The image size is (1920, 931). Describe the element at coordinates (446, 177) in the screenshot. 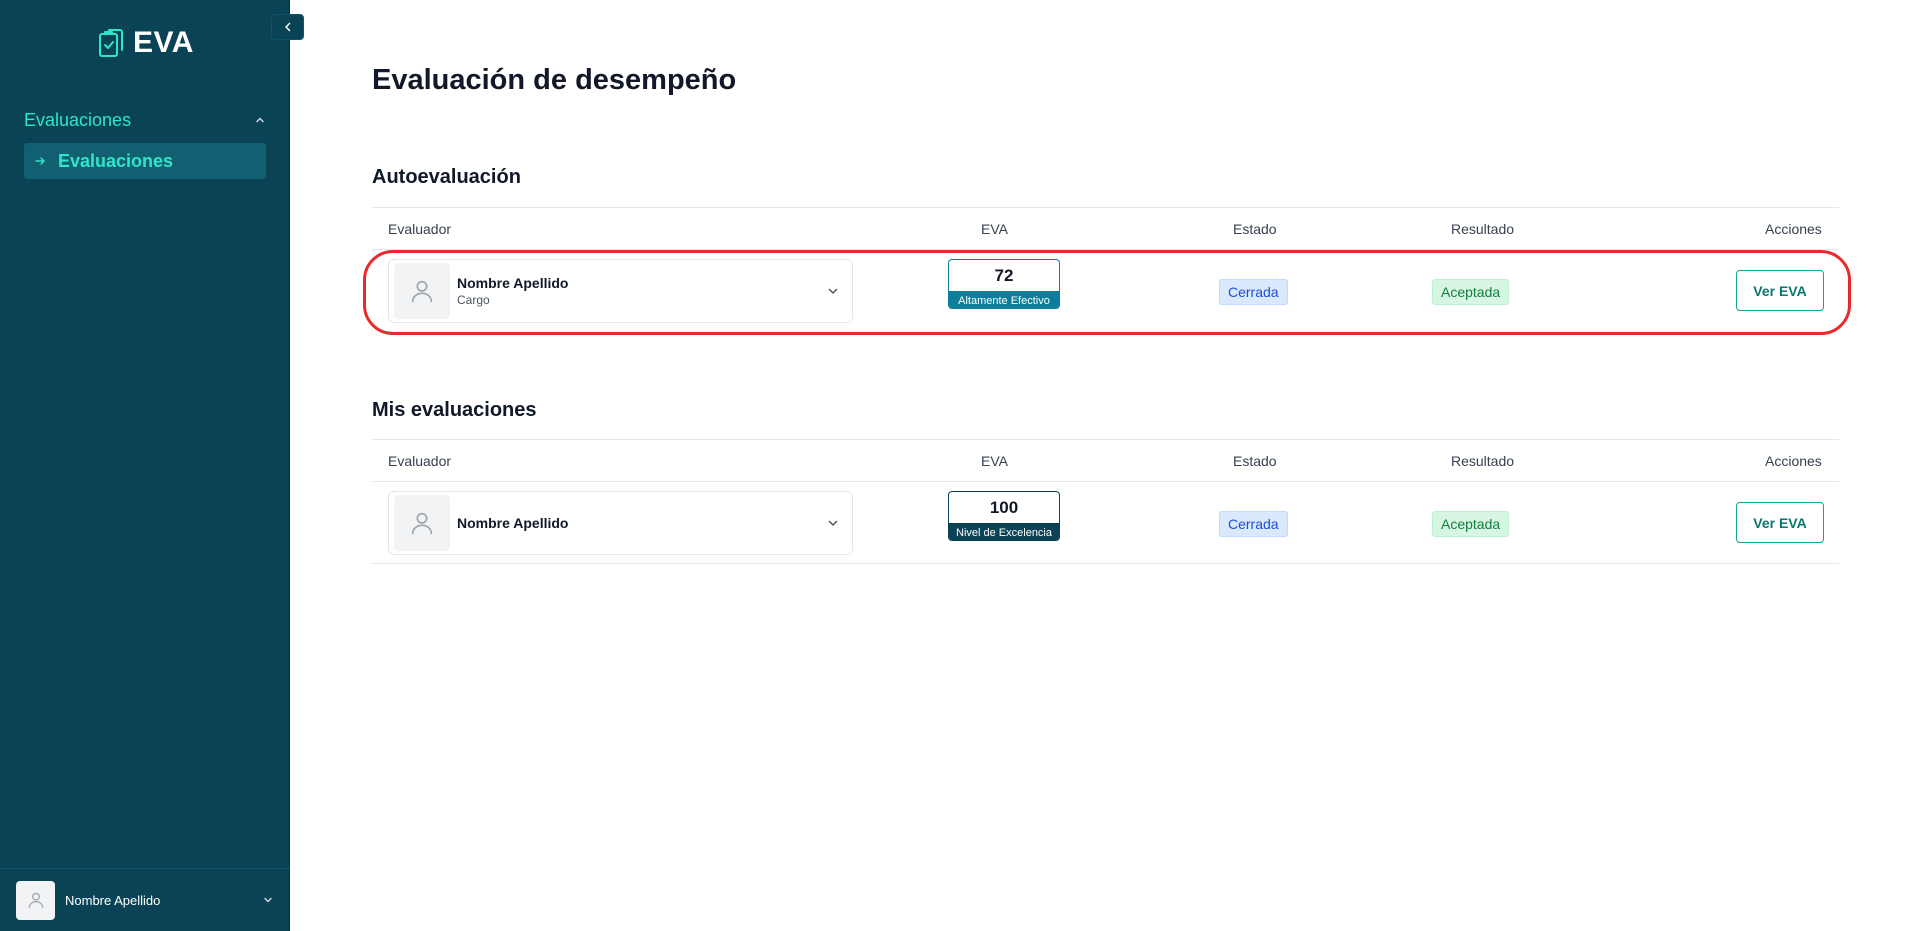

I see `section-title-self-evaluation: Autoevaluación` at that location.